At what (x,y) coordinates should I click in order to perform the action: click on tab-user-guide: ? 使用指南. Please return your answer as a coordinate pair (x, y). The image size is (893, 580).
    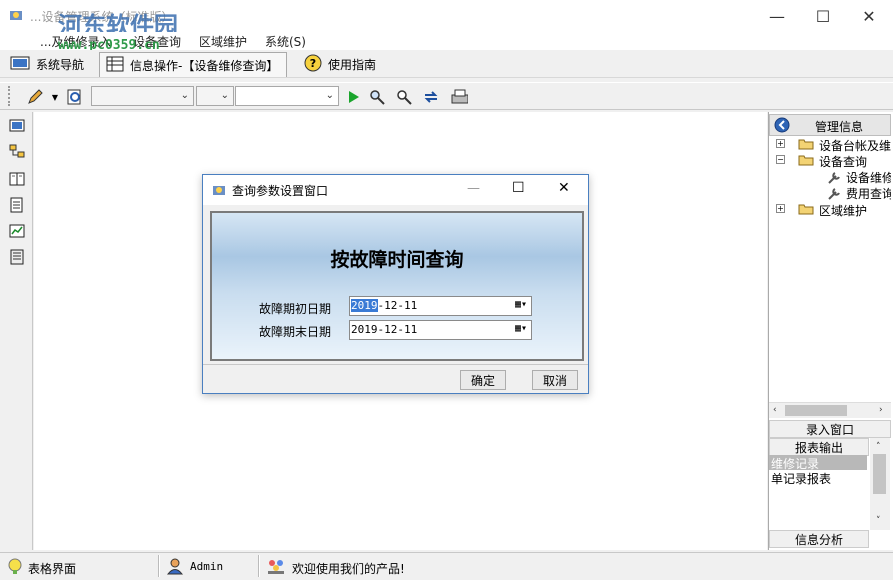
    Looking at the image, I should click on (341, 64).